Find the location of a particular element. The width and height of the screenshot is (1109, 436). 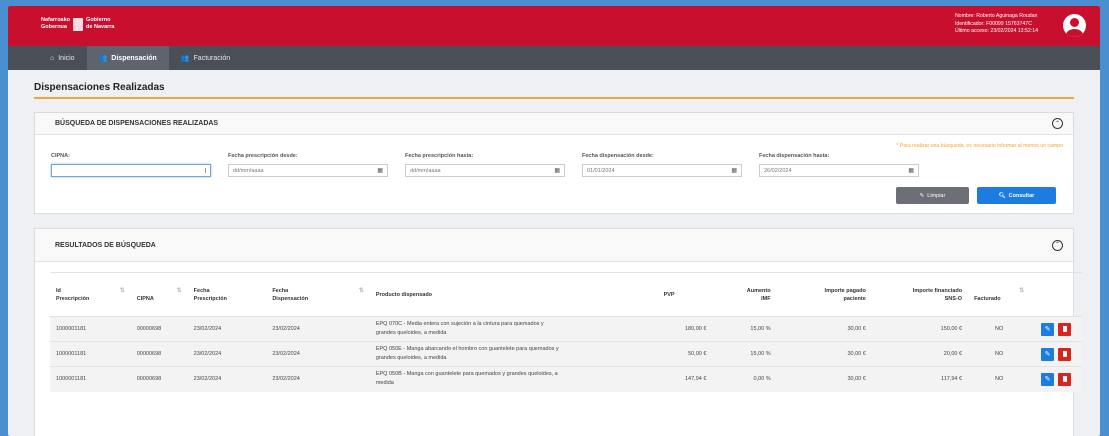

presc-hasta-value: dd/mm/aaaa is located at coordinates (425, 170).